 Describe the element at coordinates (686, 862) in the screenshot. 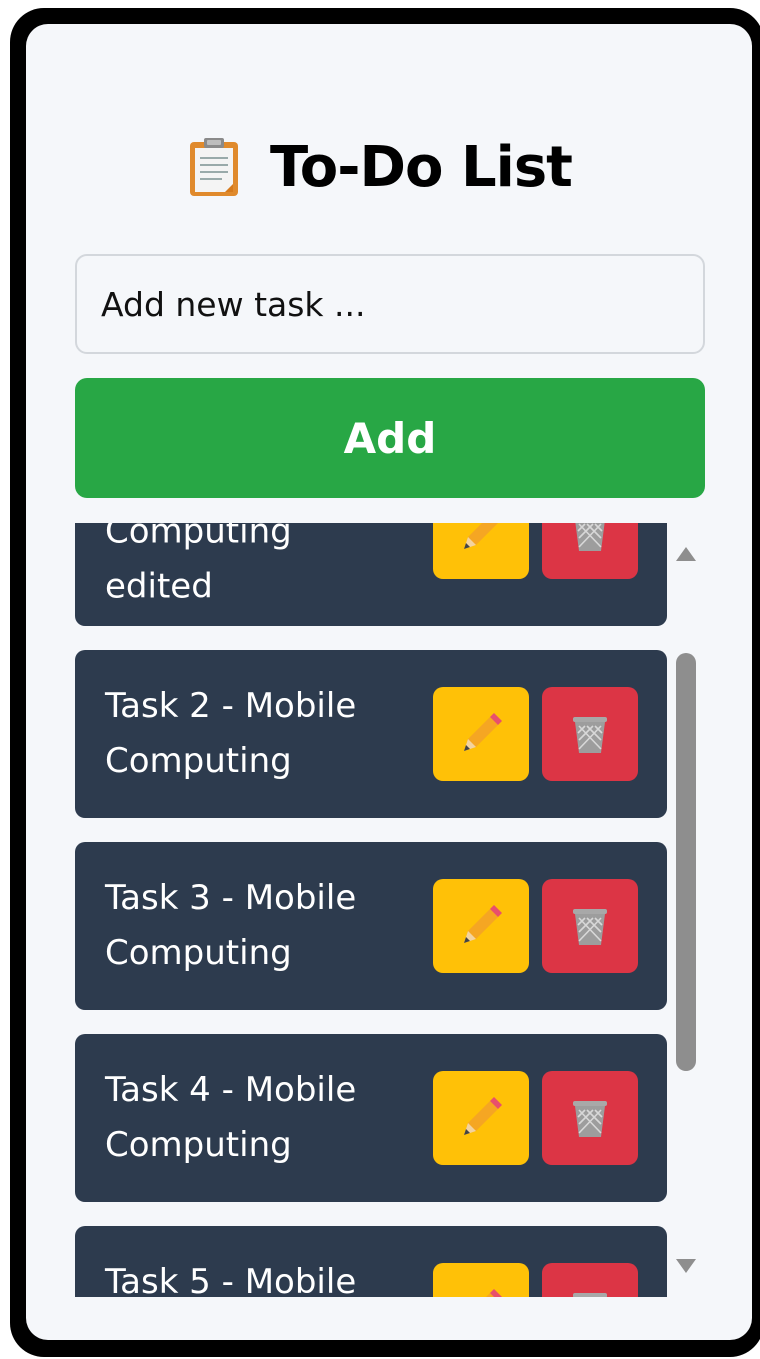

I see `scrollbar-thumb` at that location.